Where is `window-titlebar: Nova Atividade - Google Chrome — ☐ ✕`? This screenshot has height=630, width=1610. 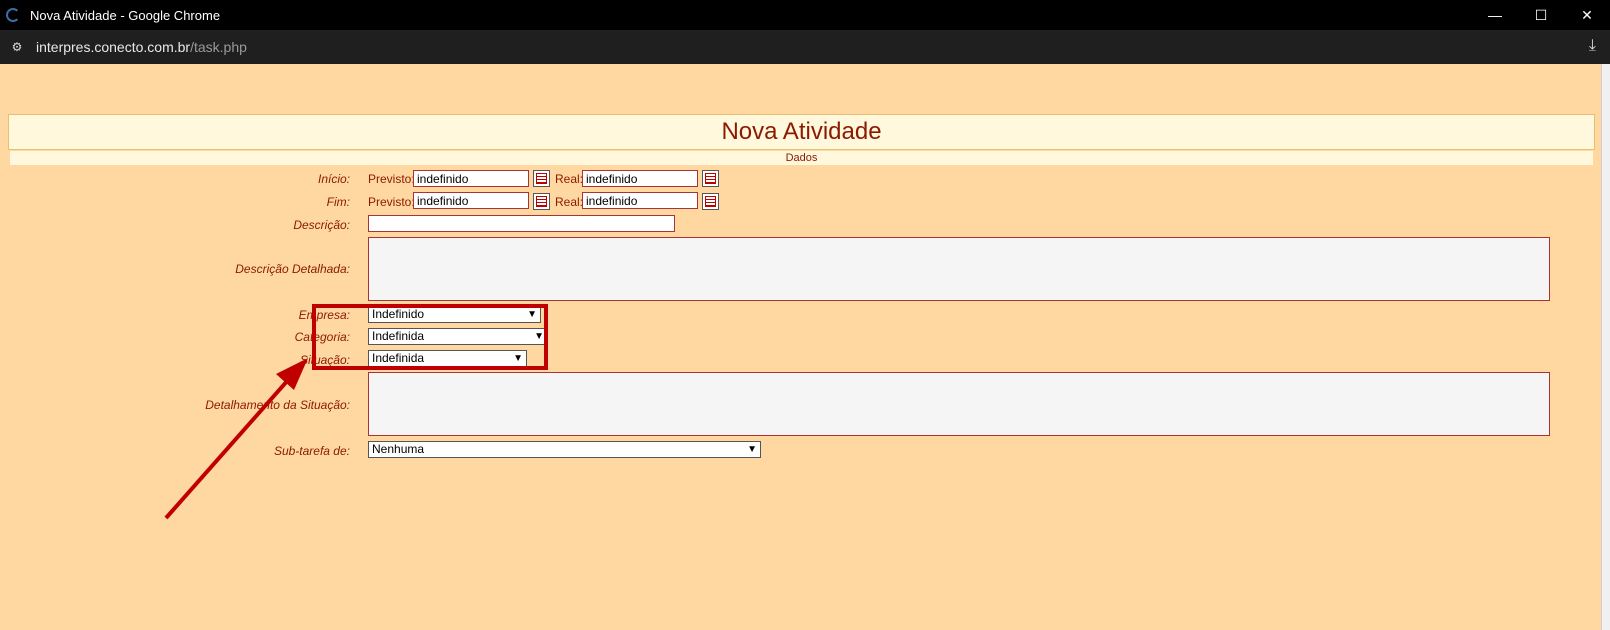 window-titlebar: Nova Atividade - Google Chrome — ☐ ✕ is located at coordinates (805, 15).